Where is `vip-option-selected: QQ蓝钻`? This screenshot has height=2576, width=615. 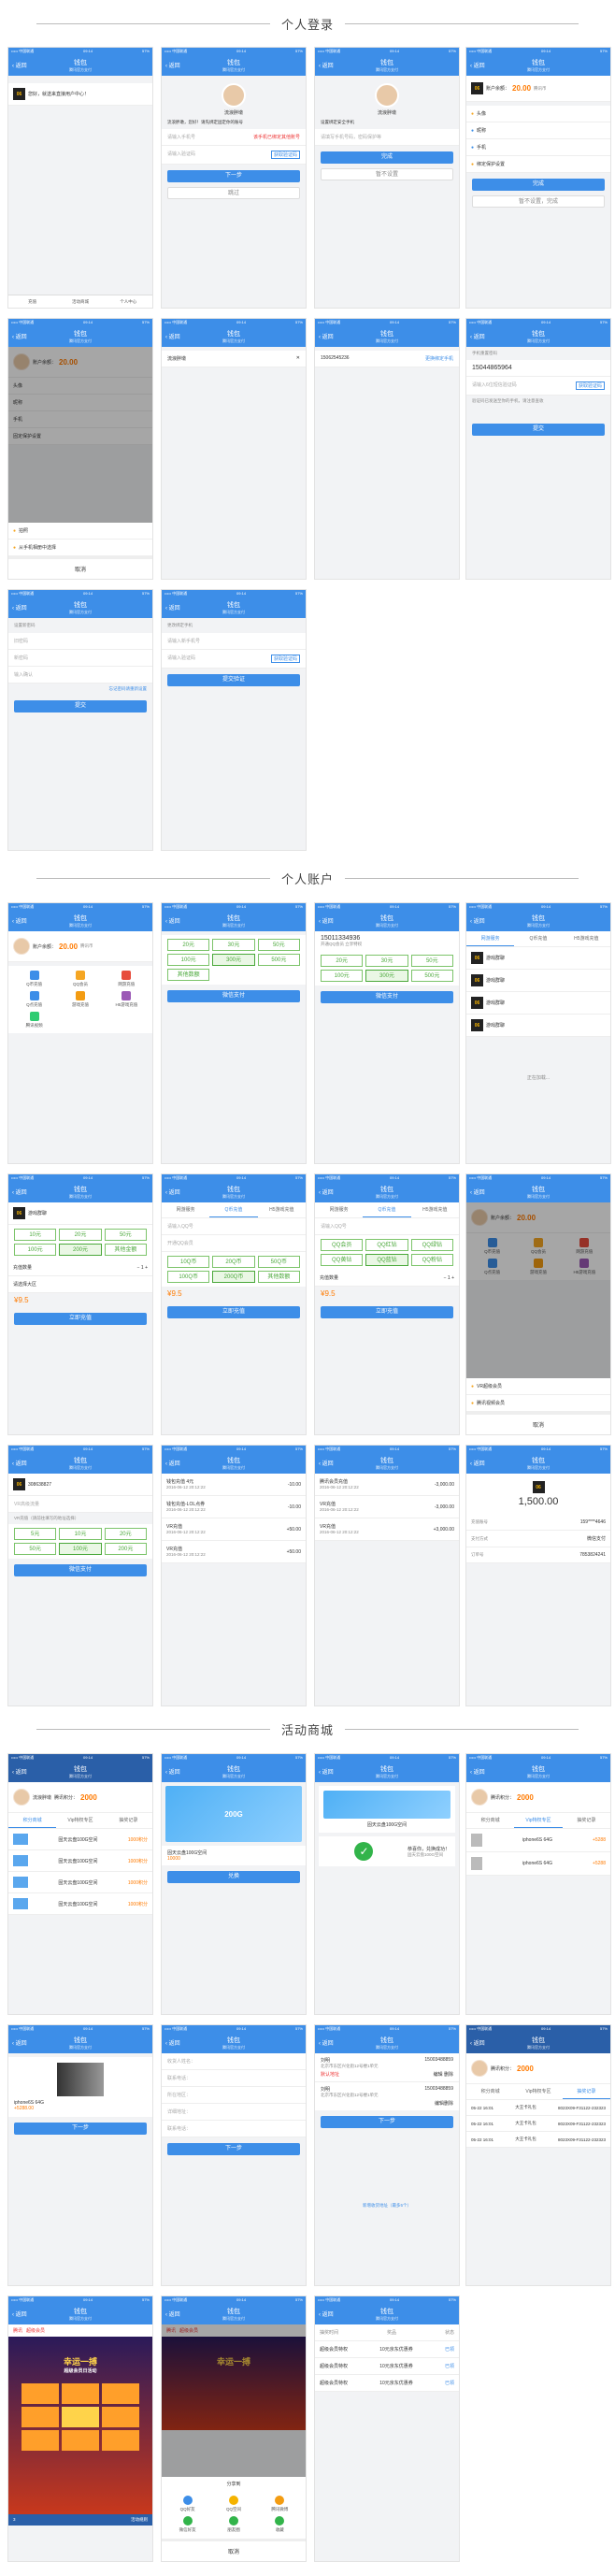 vip-option-selected: QQ蓝钻 is located at coordinates (386, 1260).